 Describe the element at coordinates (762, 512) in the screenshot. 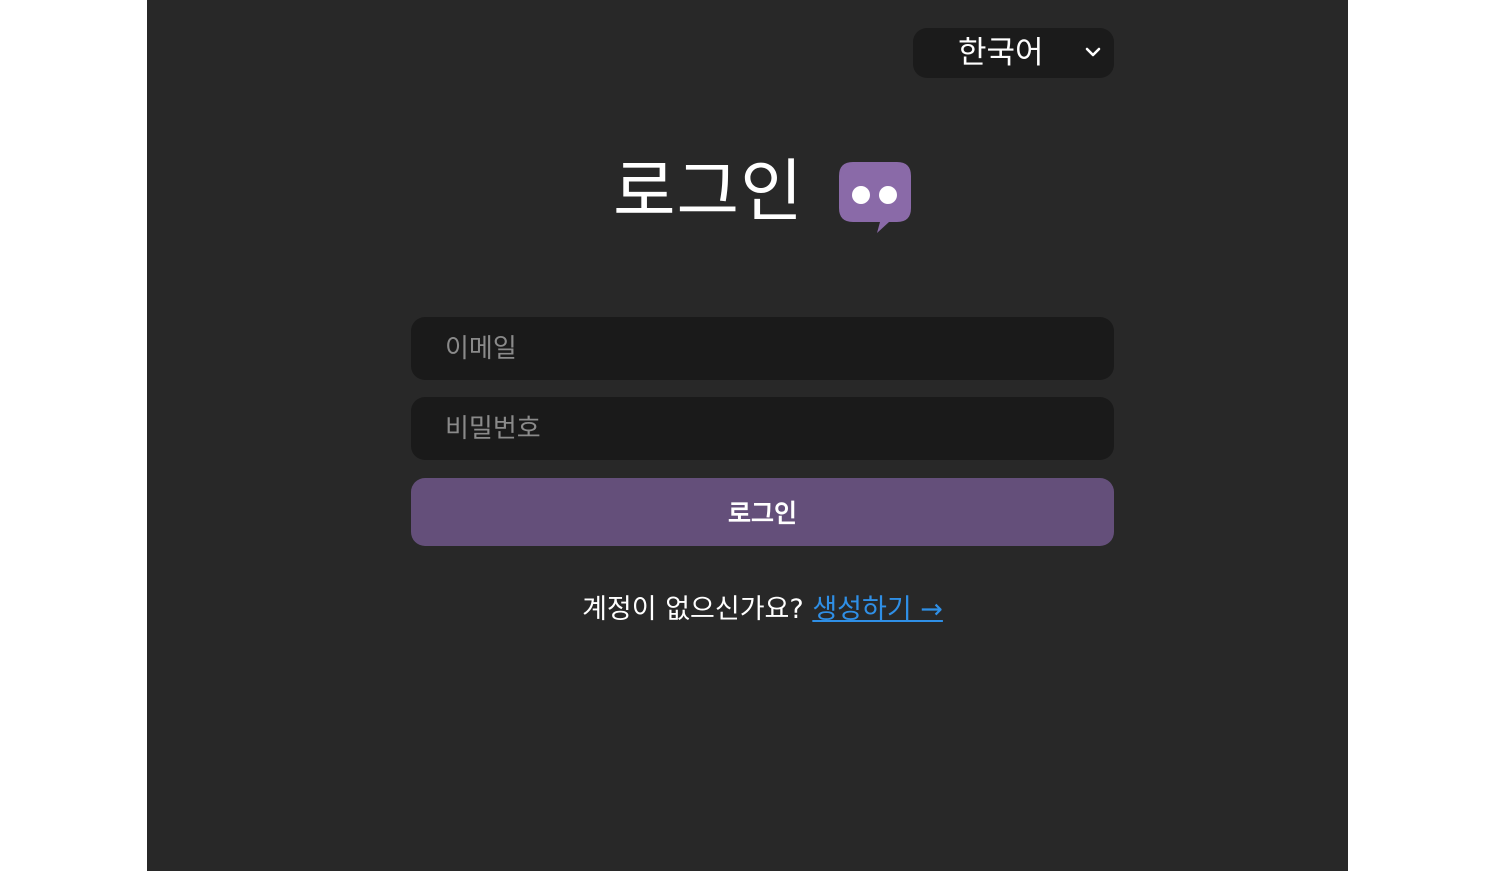

I see `login-button: 로그인` at that location.